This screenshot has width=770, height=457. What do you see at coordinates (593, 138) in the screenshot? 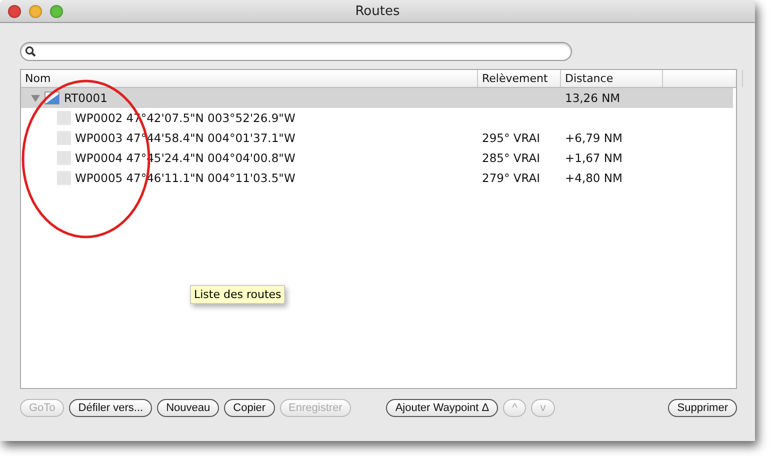
I see `distance-cell-text: +6,79 NM` at bounding box center [593, 138].